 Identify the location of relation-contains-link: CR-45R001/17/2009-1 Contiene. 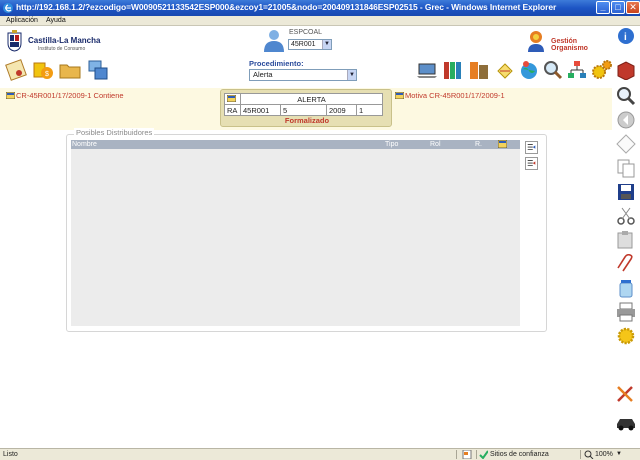
(65, 95).